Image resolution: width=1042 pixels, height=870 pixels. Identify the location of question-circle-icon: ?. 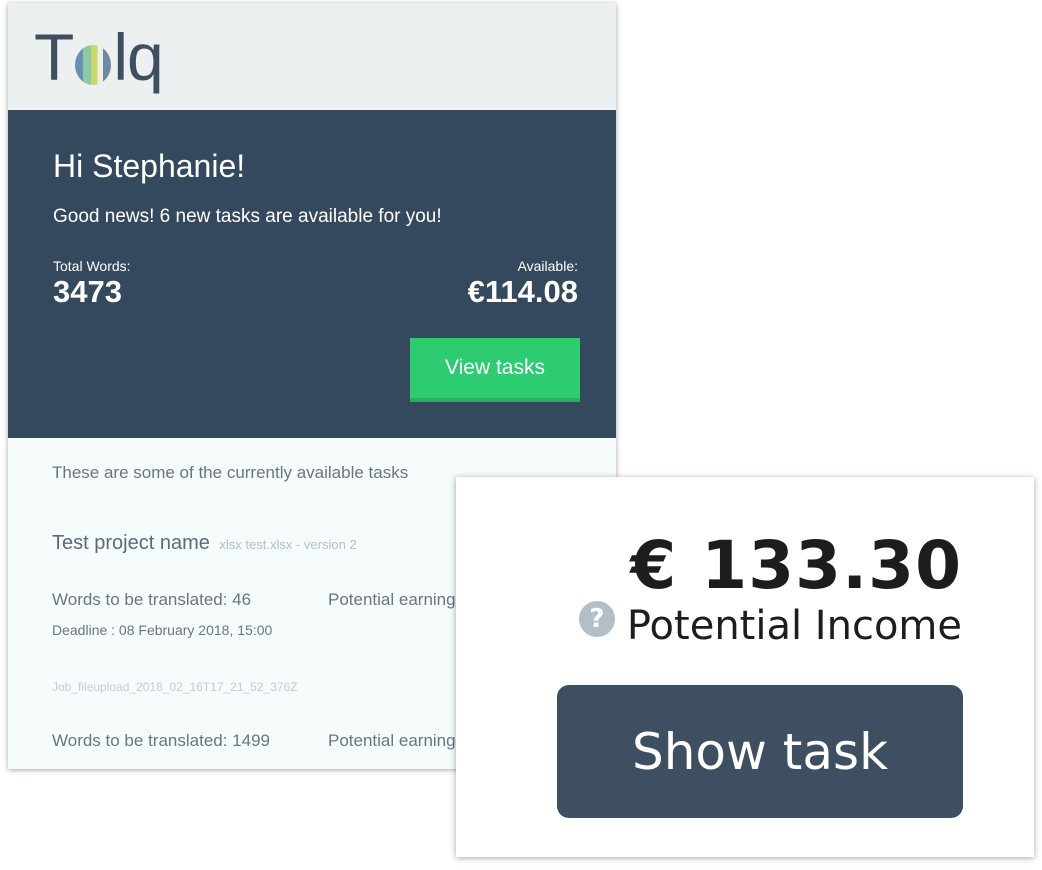
(596, 619).